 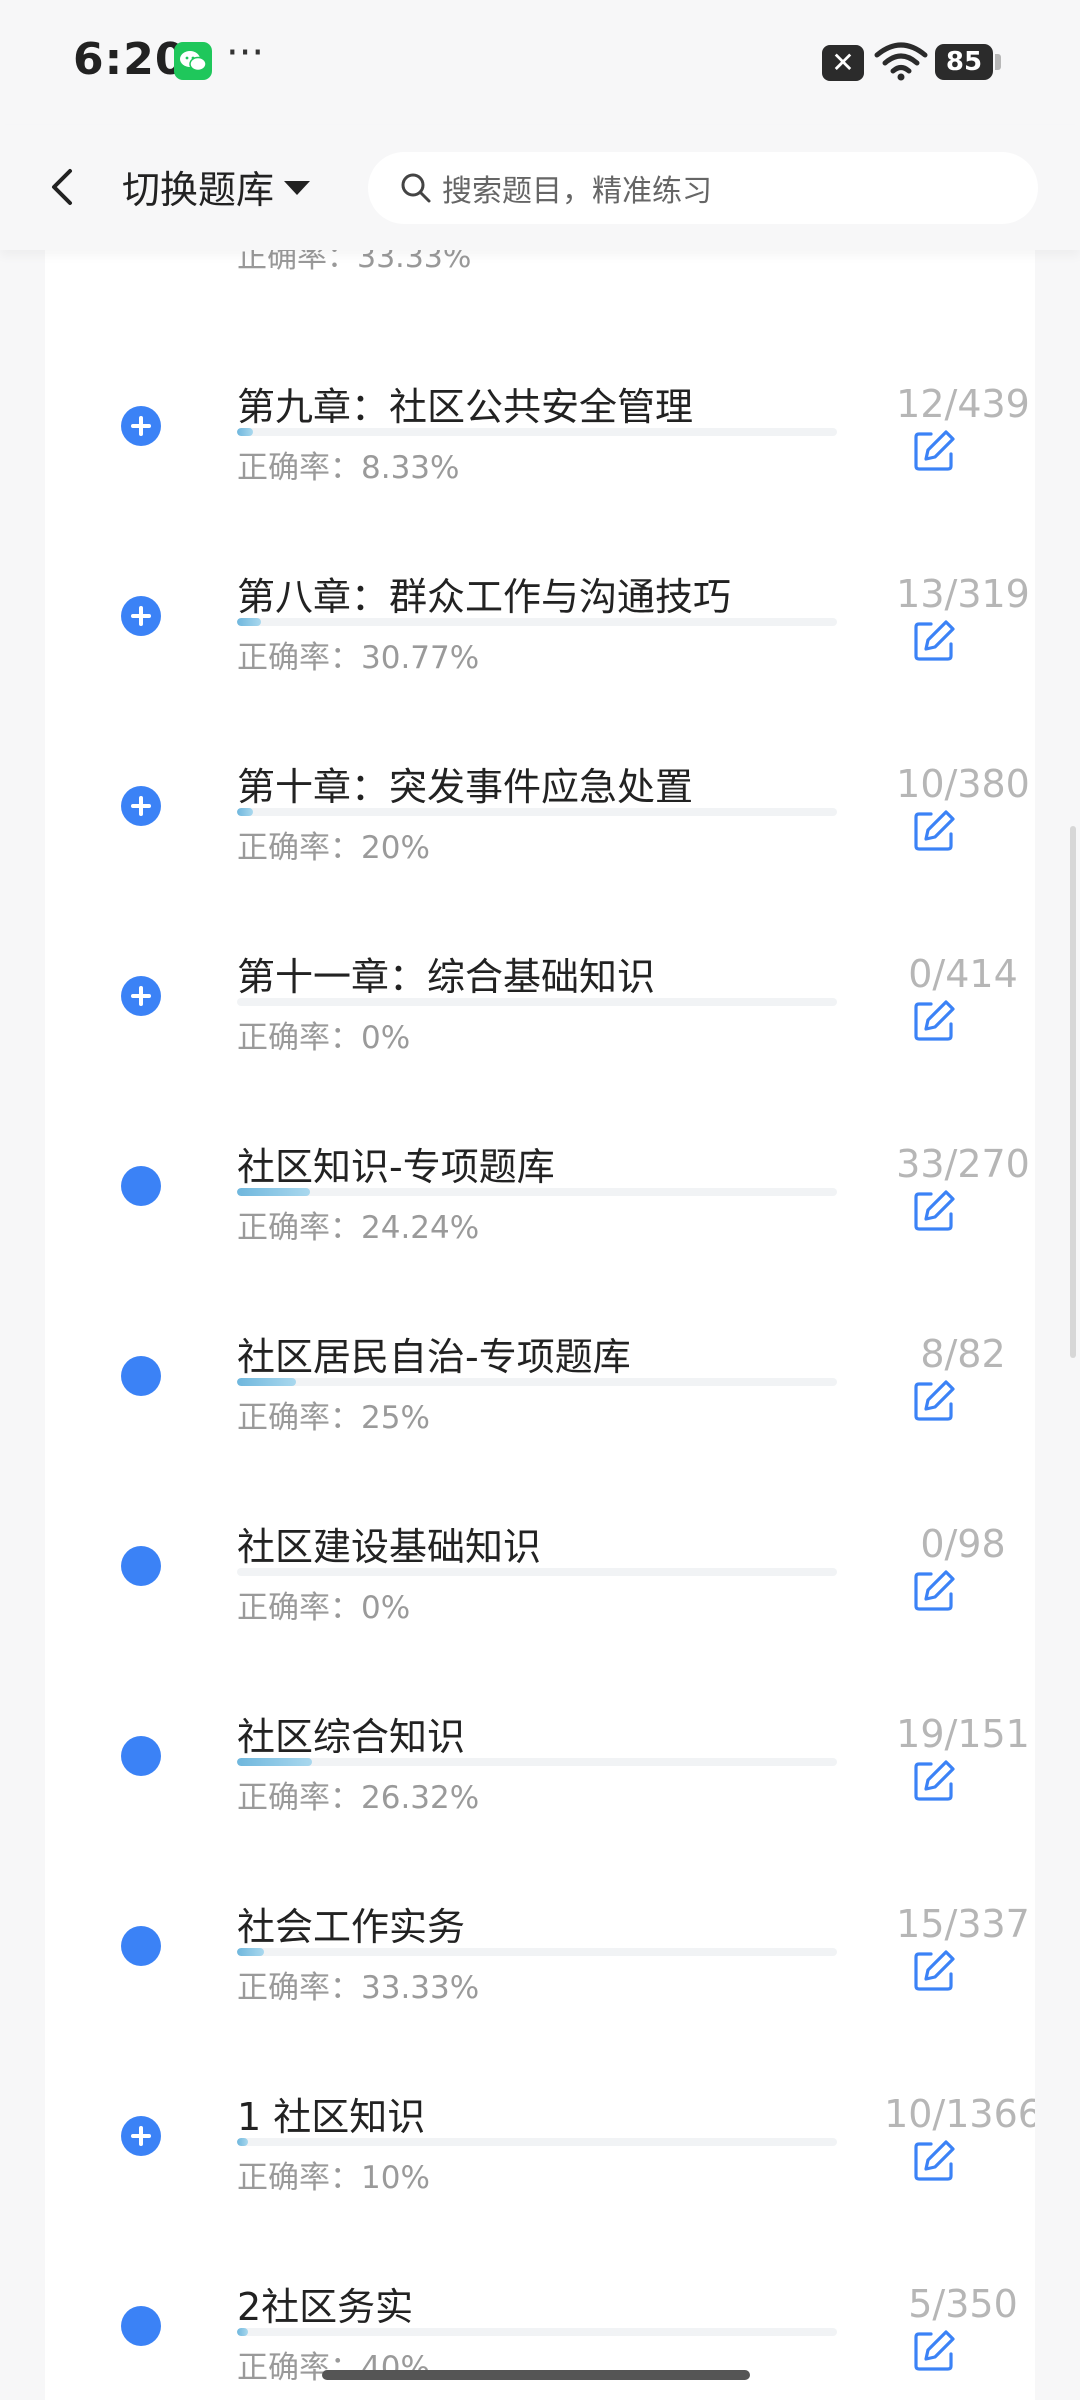 What do you see at coordinates (963, 784) in the screenshot?
I see `progress-count: 10/380` at bounding box center [963, 784].